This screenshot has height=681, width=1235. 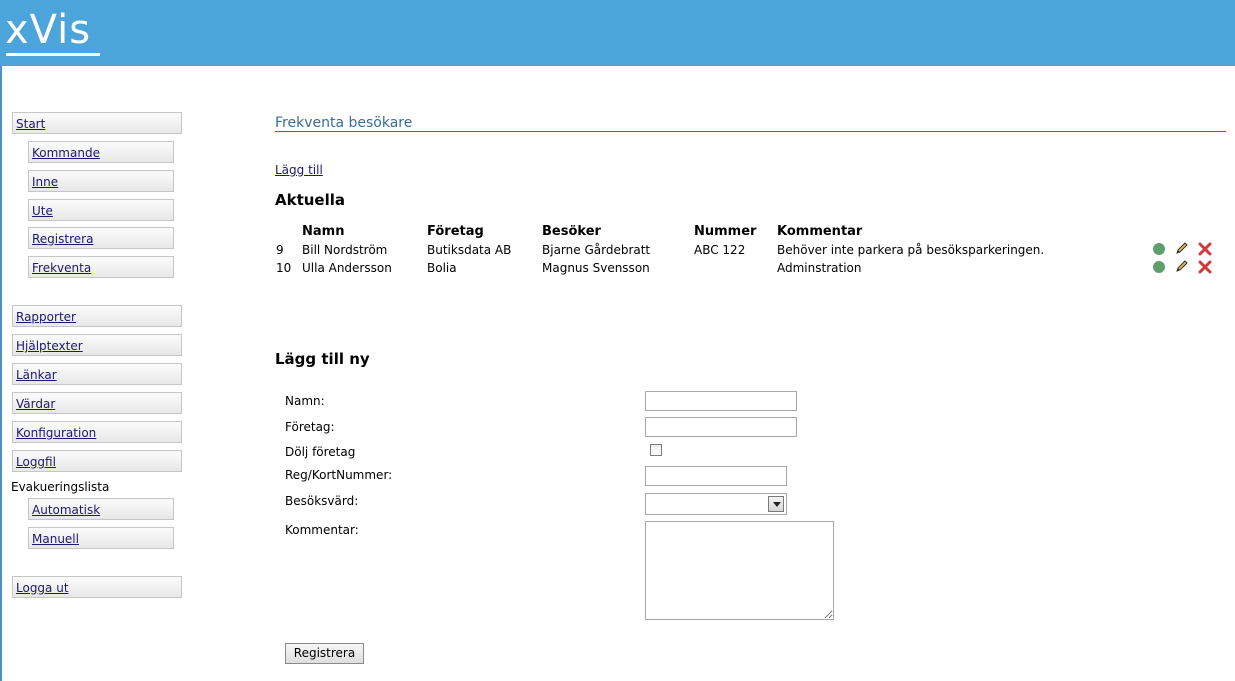 What do you see at coordinates (55, 539) in the screenshot?
I see `nav-link-manuell: Manuell` at bounding box center [55, 539].